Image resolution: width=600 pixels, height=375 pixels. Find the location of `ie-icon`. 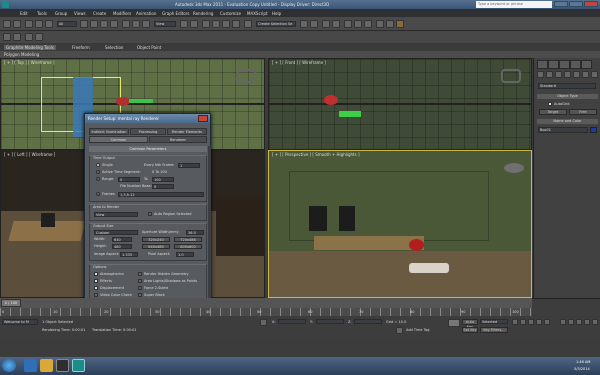

ie-icon is located at coordinates (30, 365).